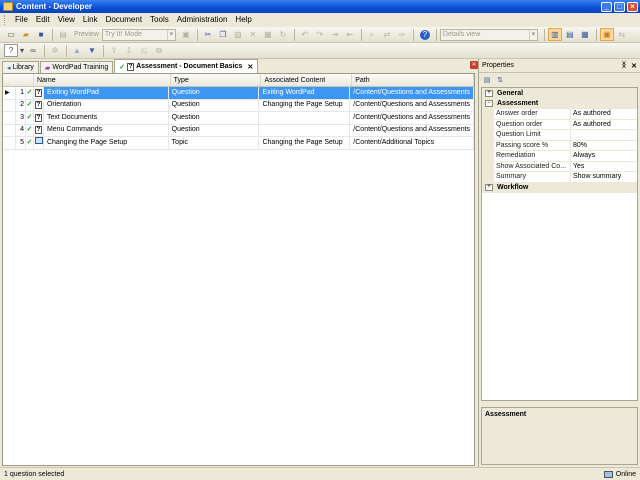 The height and width of the screenshot is (480, 640). Describe the element at coordinates (559, 114) in the screenshot. I see `property-row: Answer order As authored` at that location.